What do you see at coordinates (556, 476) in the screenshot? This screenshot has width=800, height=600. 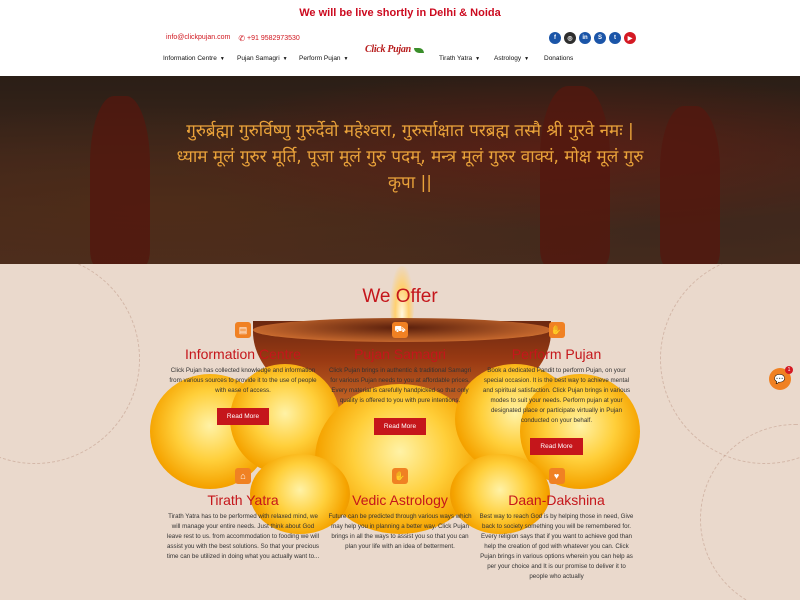 I see `charity-icon: ♥` at bounding box center [556, 476].